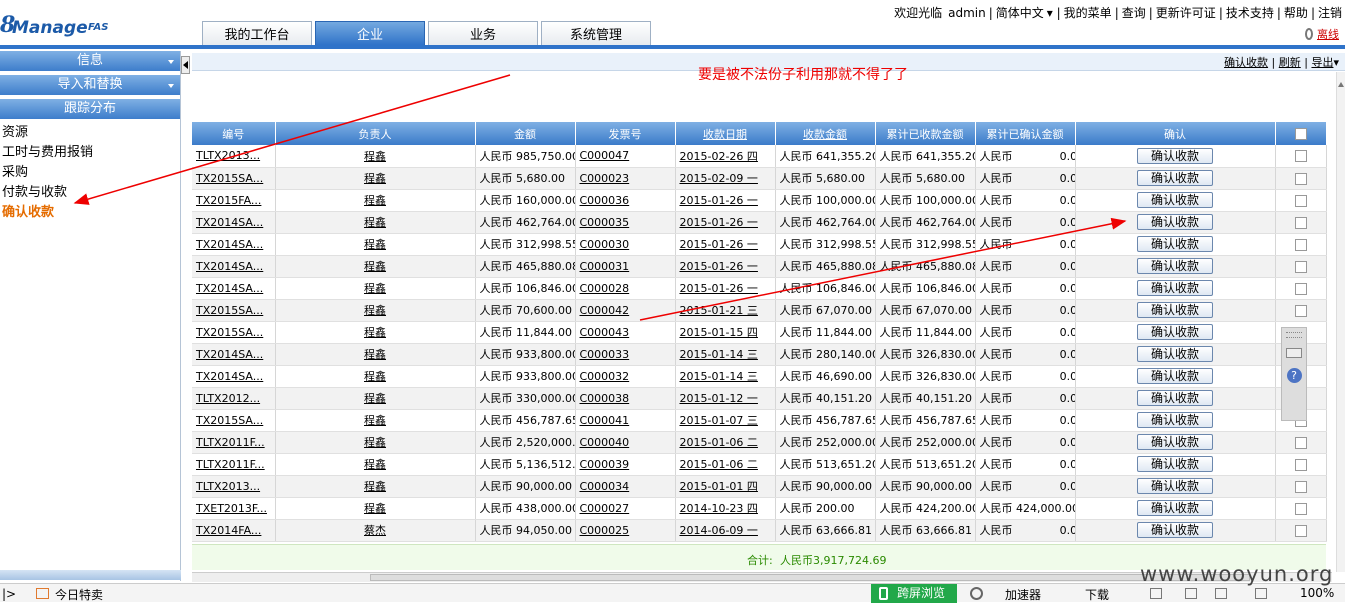 The image size is (1345, 603). I want to click on keyboard-icon, so click(1294, 353).